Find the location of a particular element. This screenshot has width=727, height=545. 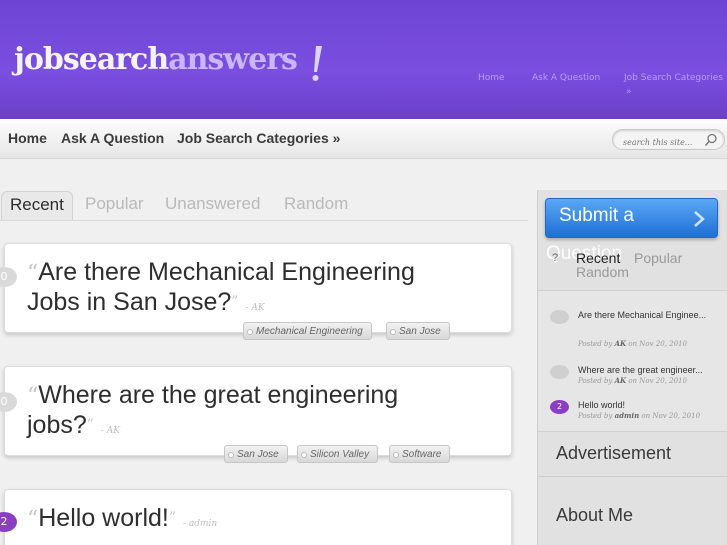

submit-question-button: Submit a Question is located at coordinates (631, 231).